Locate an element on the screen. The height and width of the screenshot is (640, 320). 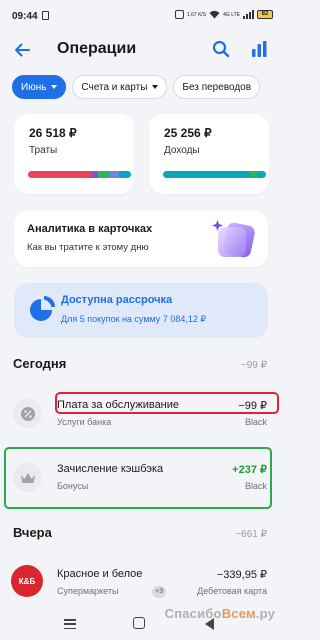
section-title-yesterday: Вчера is located at coordinates (32, 532).